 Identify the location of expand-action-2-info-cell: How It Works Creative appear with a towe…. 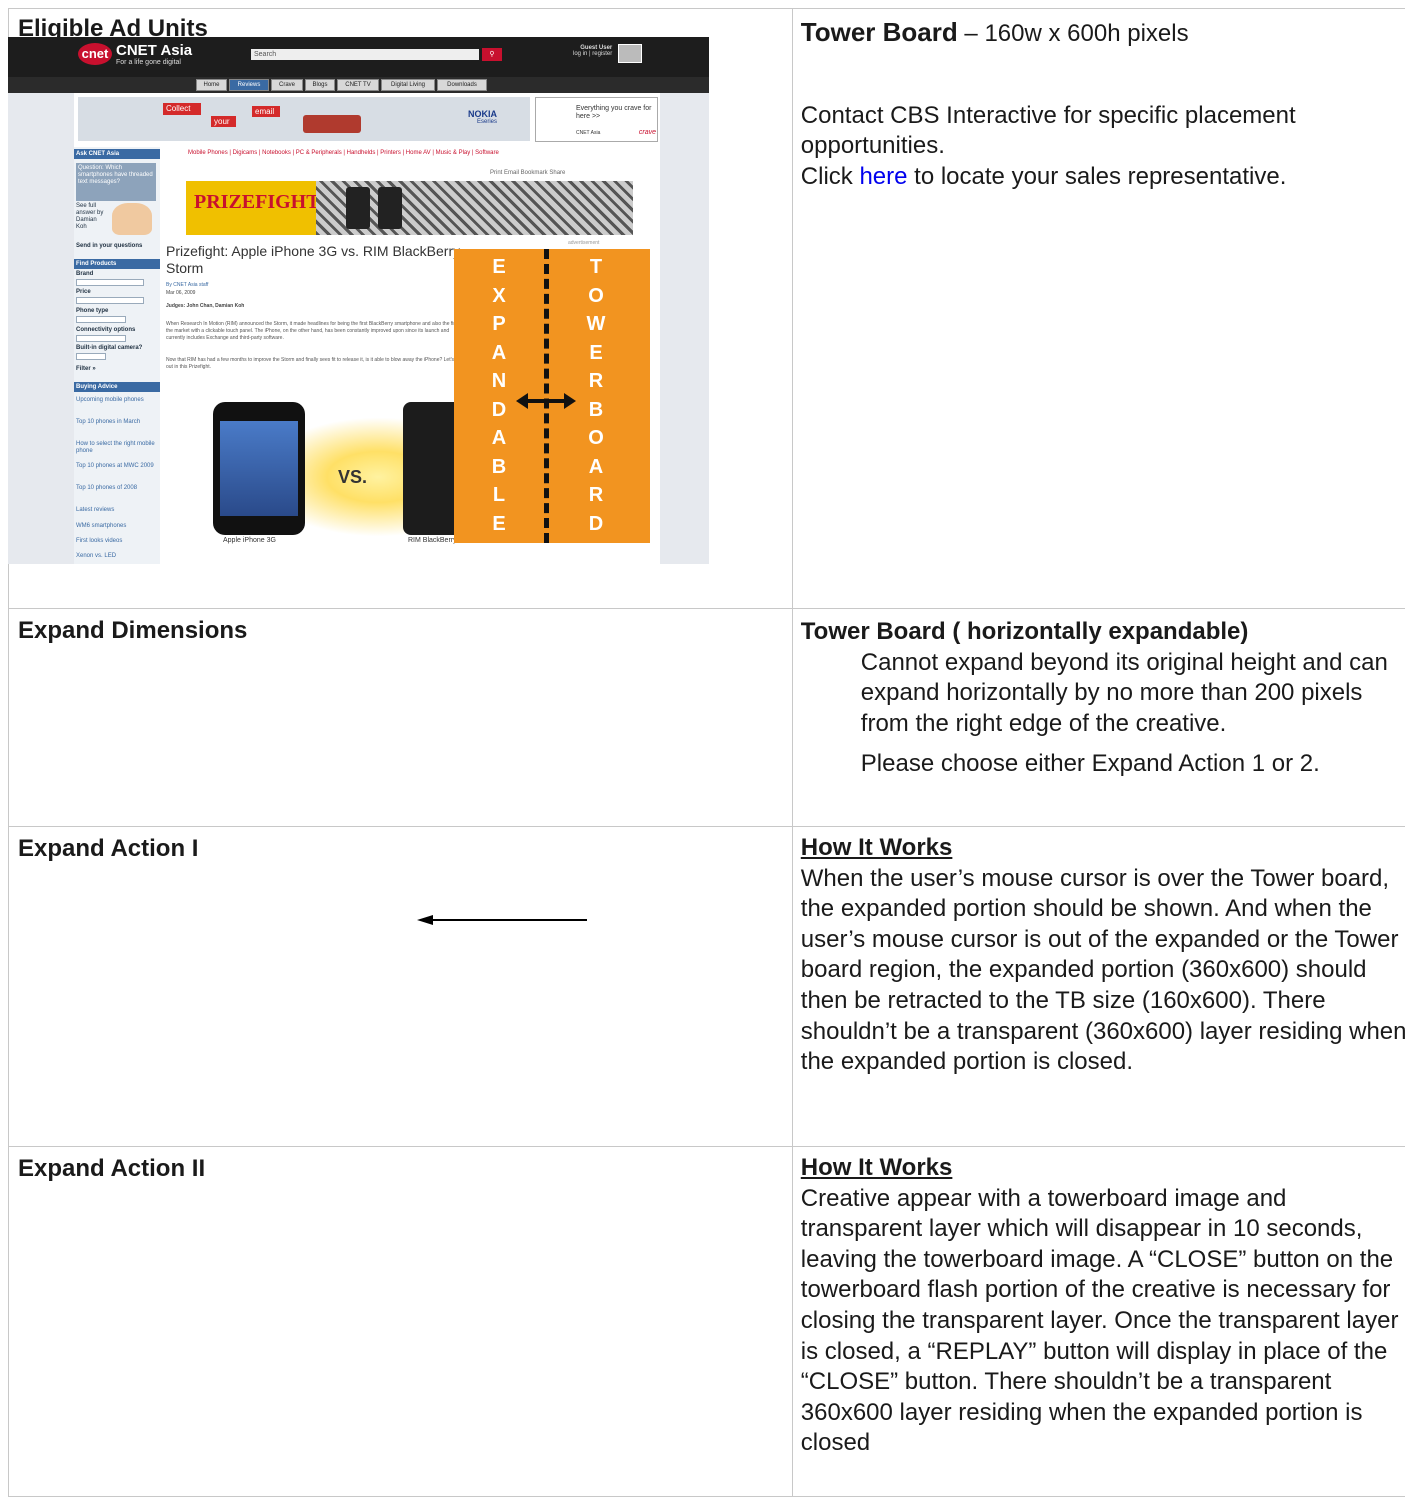
(1098, 1322).